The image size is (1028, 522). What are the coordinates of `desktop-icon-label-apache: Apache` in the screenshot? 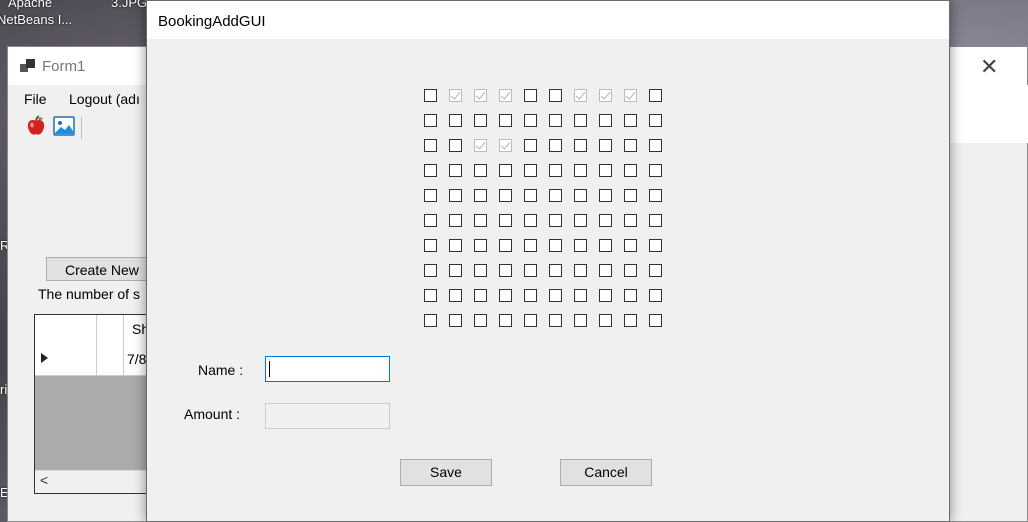 It's located at (30, 5).